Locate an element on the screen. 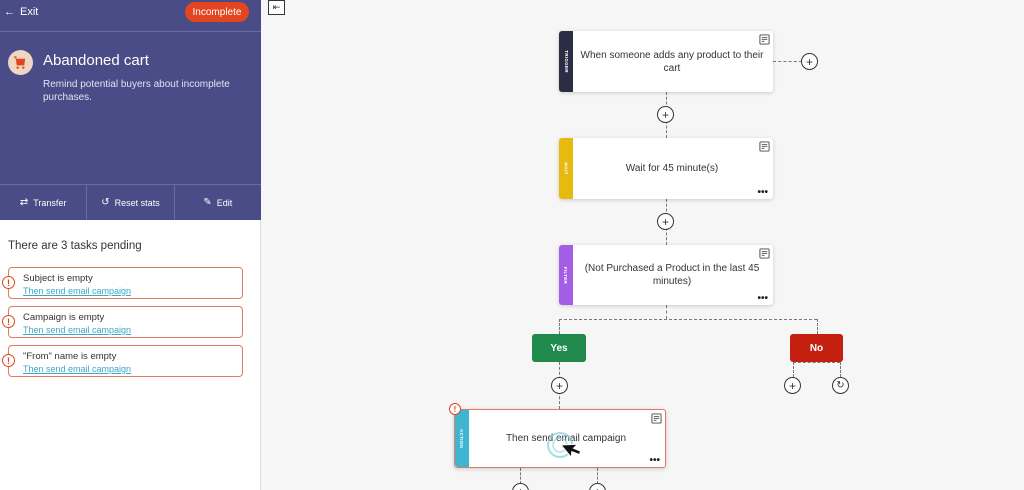  status-badge: Incomplete is located at coordinates (217, 12).